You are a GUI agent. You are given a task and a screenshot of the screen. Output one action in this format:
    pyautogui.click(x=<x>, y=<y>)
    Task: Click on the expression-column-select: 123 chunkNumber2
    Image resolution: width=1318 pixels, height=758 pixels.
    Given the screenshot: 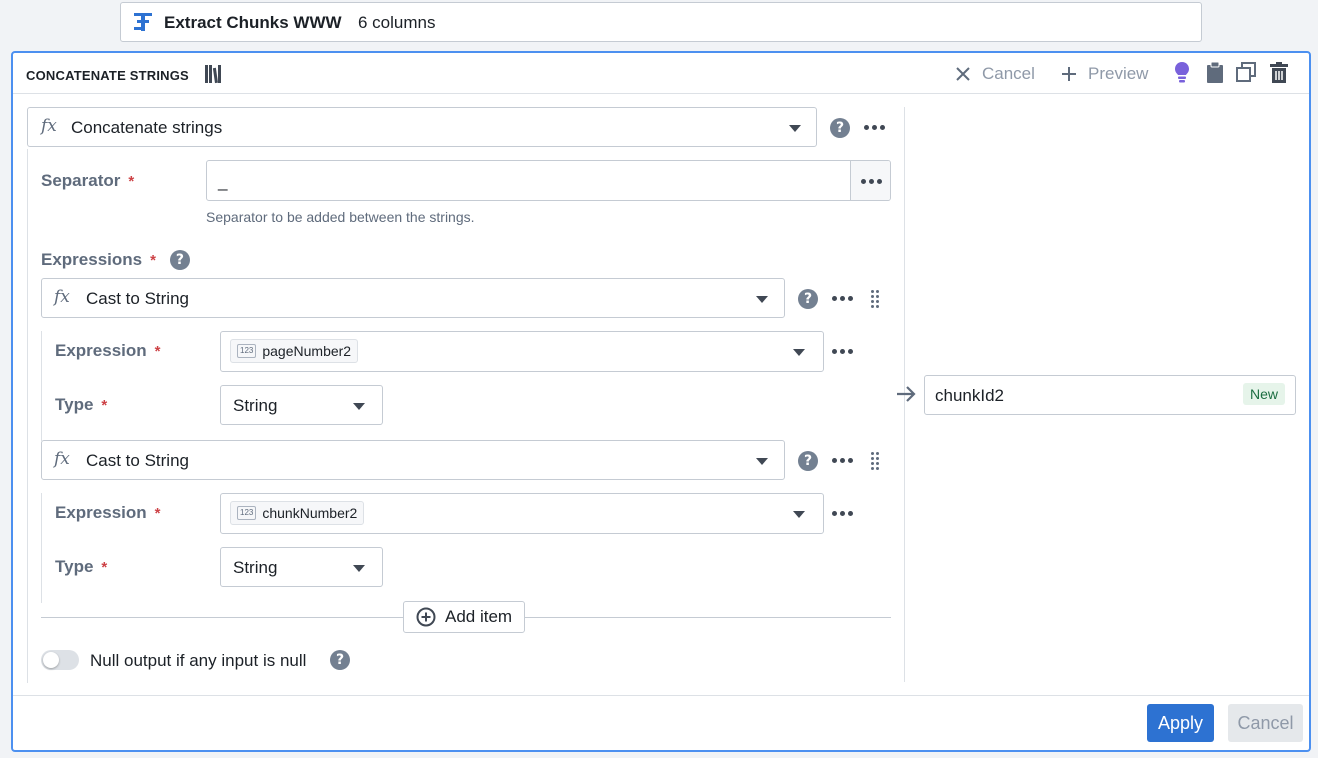 What is the action you would take?
    pyautogui.click(x=522, y=513)
    